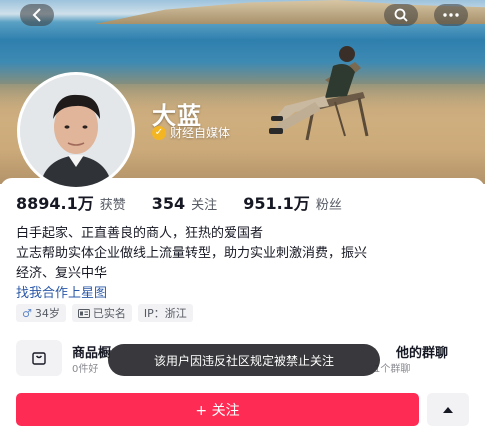 Image resolution: width=485 pixels, height=436 pixels. What do you see at coordinates (319, 93) in the screenshot?
I see `cover-person-in-chair` at bounding box center [319, 93].